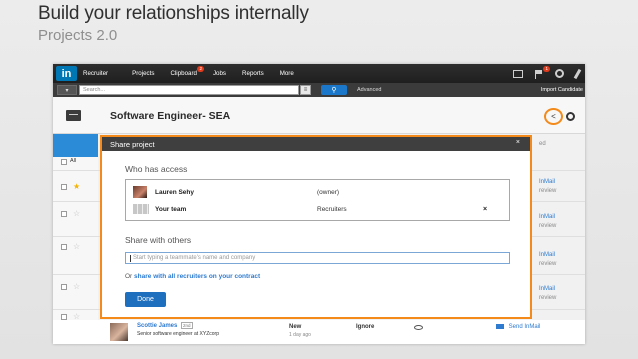 This screenshot has width=638, height=359. I want to click on nav-item-clipboard: Clipboard 2, so click(187, 71).